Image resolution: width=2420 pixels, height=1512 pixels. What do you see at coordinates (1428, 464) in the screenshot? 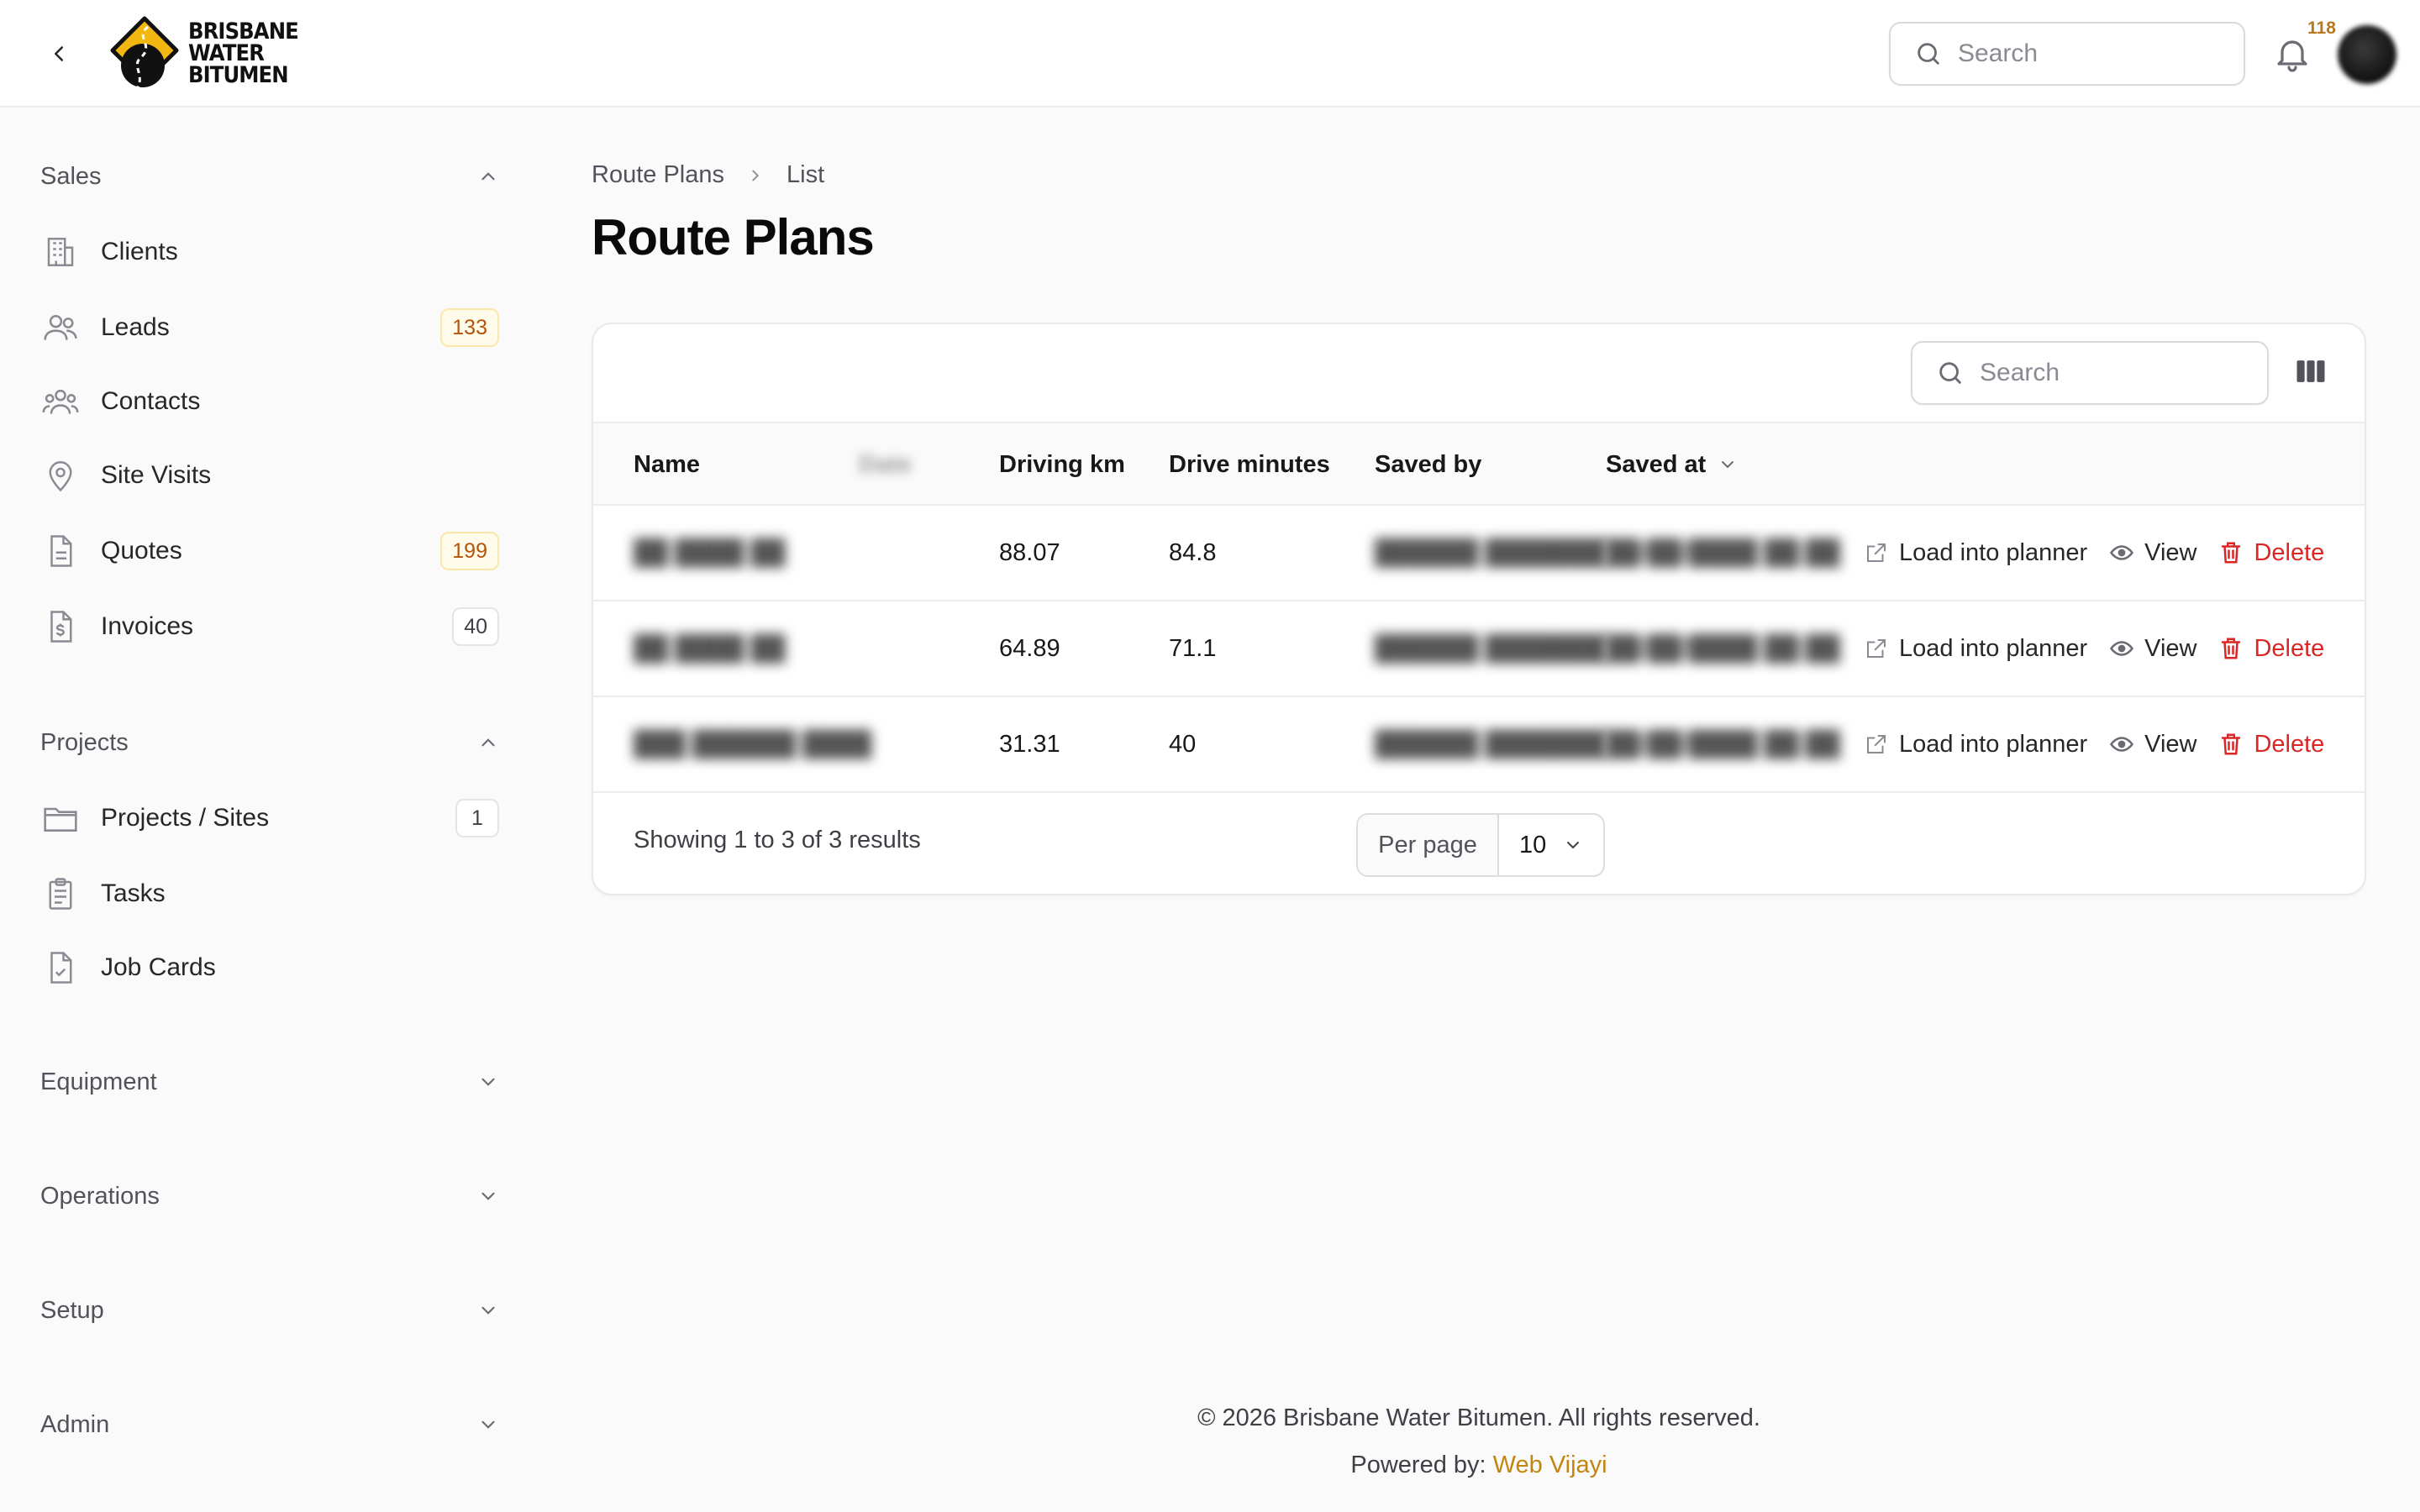
I see `column-header-saved-by: Saved by` at bounding box center [1428, 464].